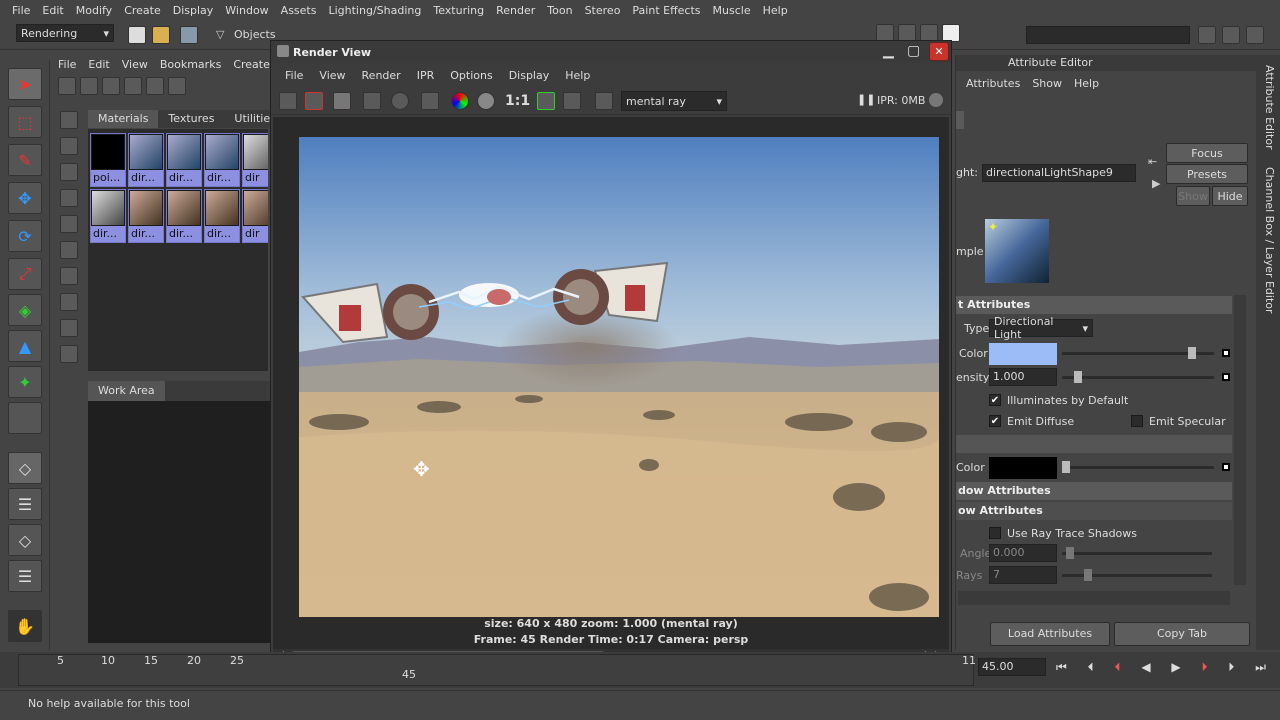 The image size is (1280, 720). I want to click on menu-lighting-shading: Lighting/Shading, so click(374, 10).